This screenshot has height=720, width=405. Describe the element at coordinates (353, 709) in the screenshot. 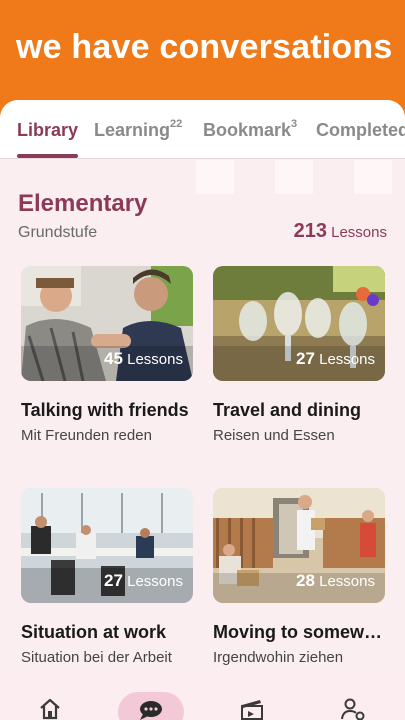

I see `user-settings-icon` at that location.